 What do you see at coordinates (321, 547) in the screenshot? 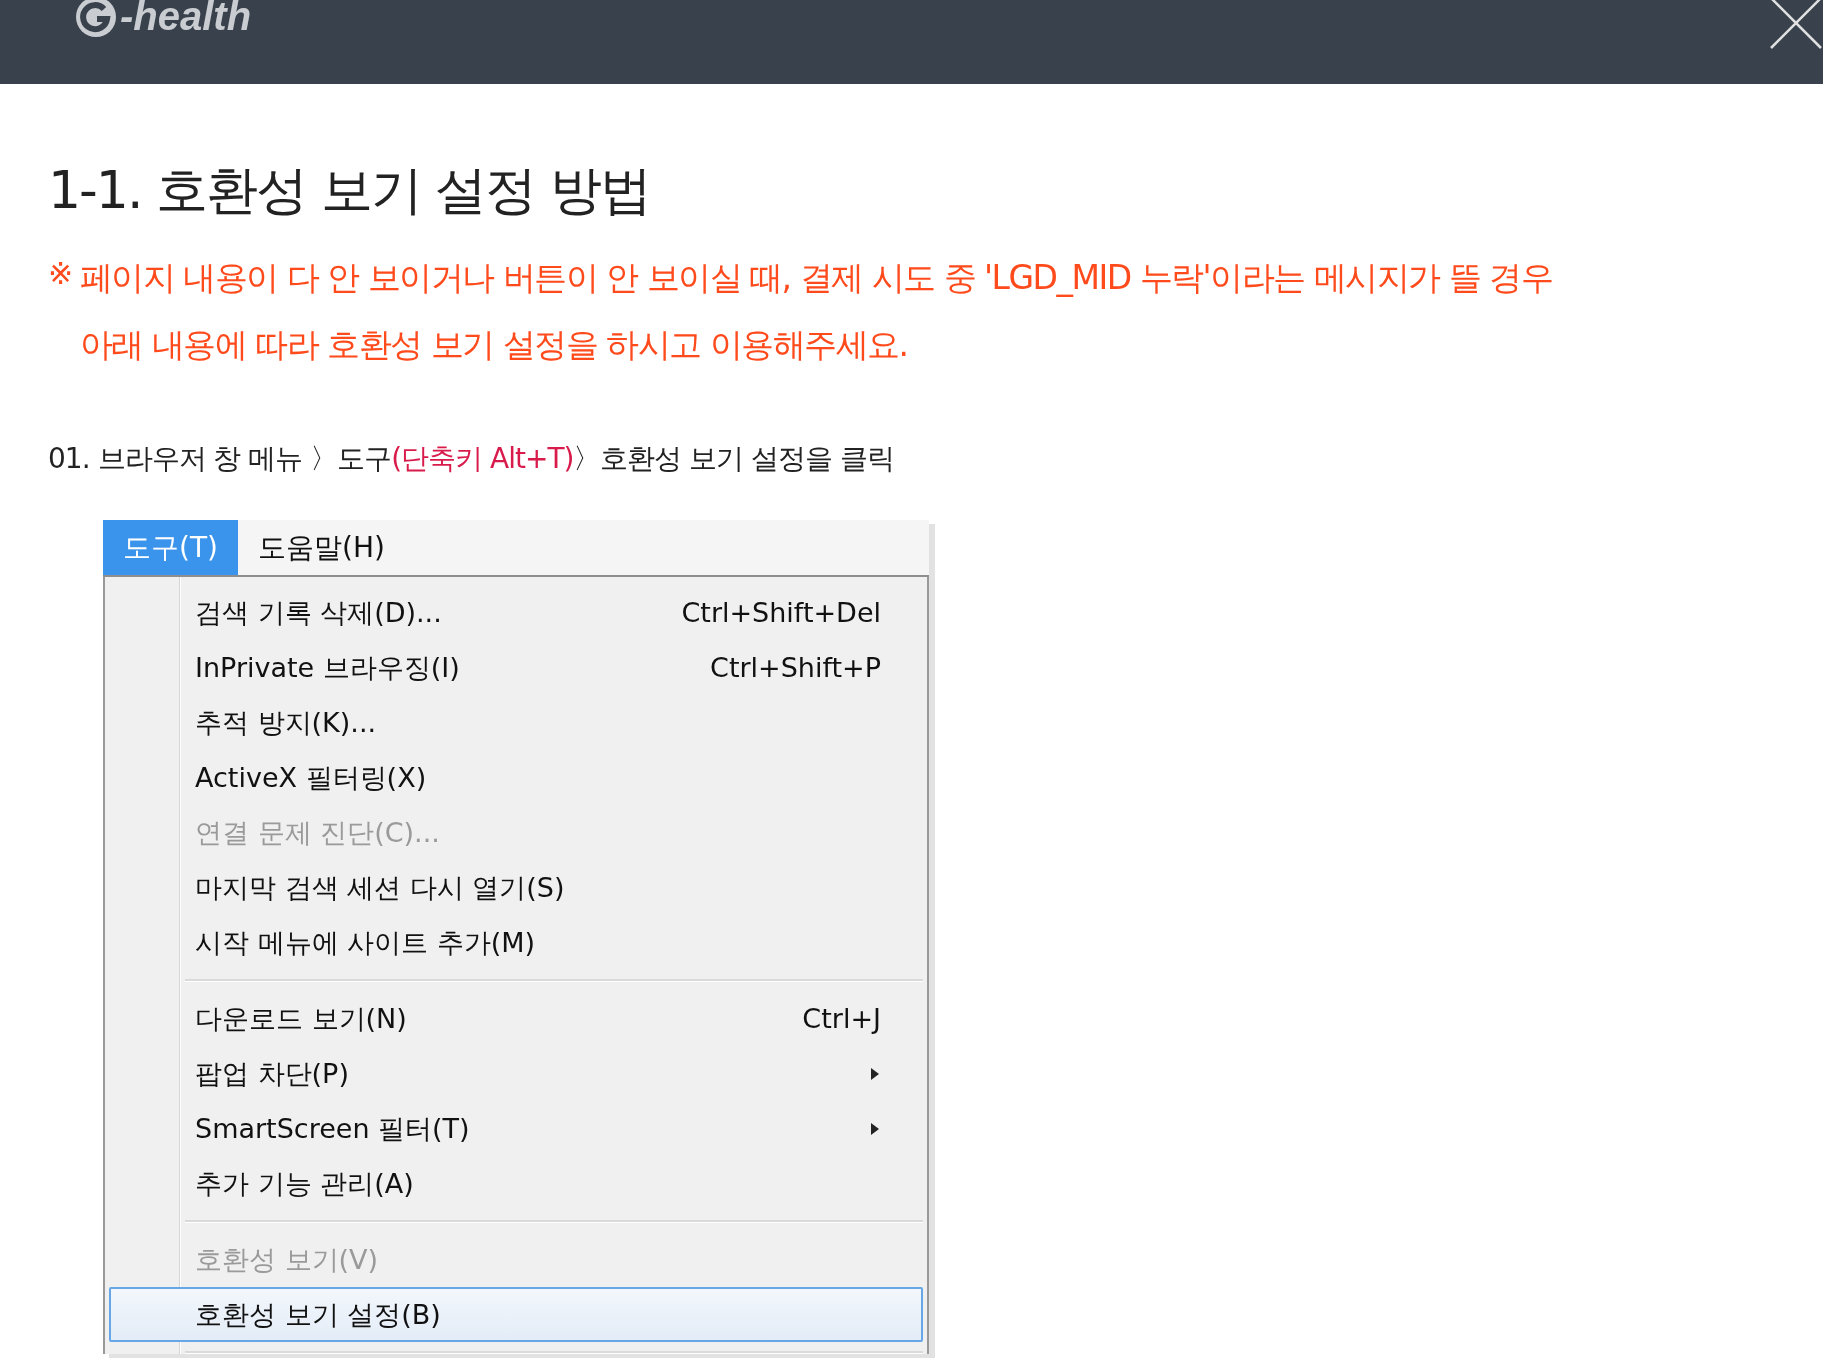
I see `menu-bar-item: 도움말(H)` at bounding box center [321, 547].